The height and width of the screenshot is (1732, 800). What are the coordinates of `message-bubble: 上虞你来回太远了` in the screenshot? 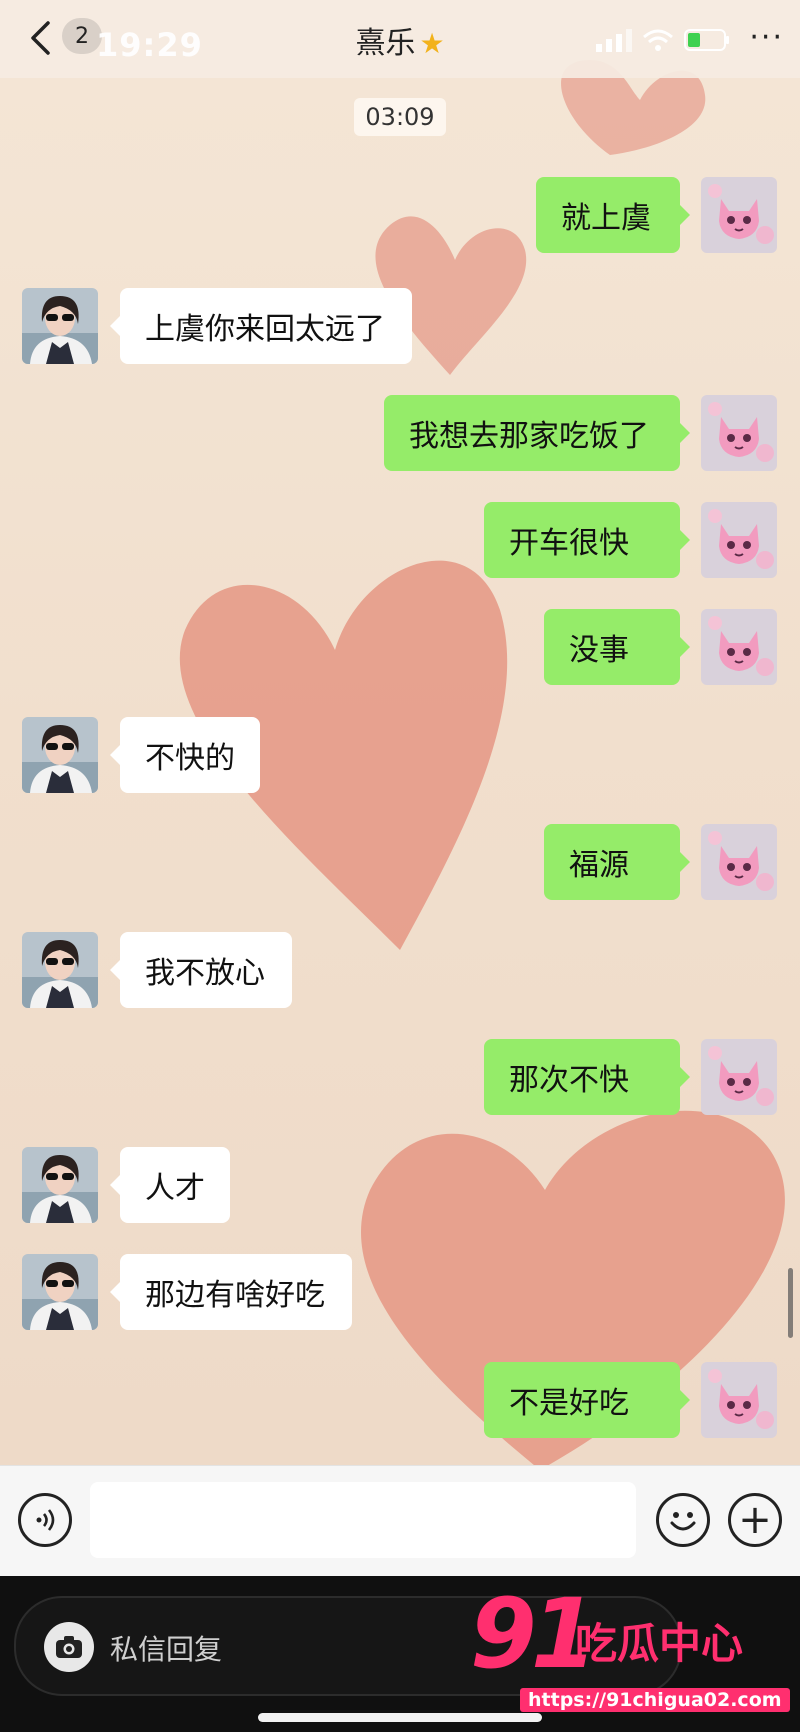 It's located at (261, 326).